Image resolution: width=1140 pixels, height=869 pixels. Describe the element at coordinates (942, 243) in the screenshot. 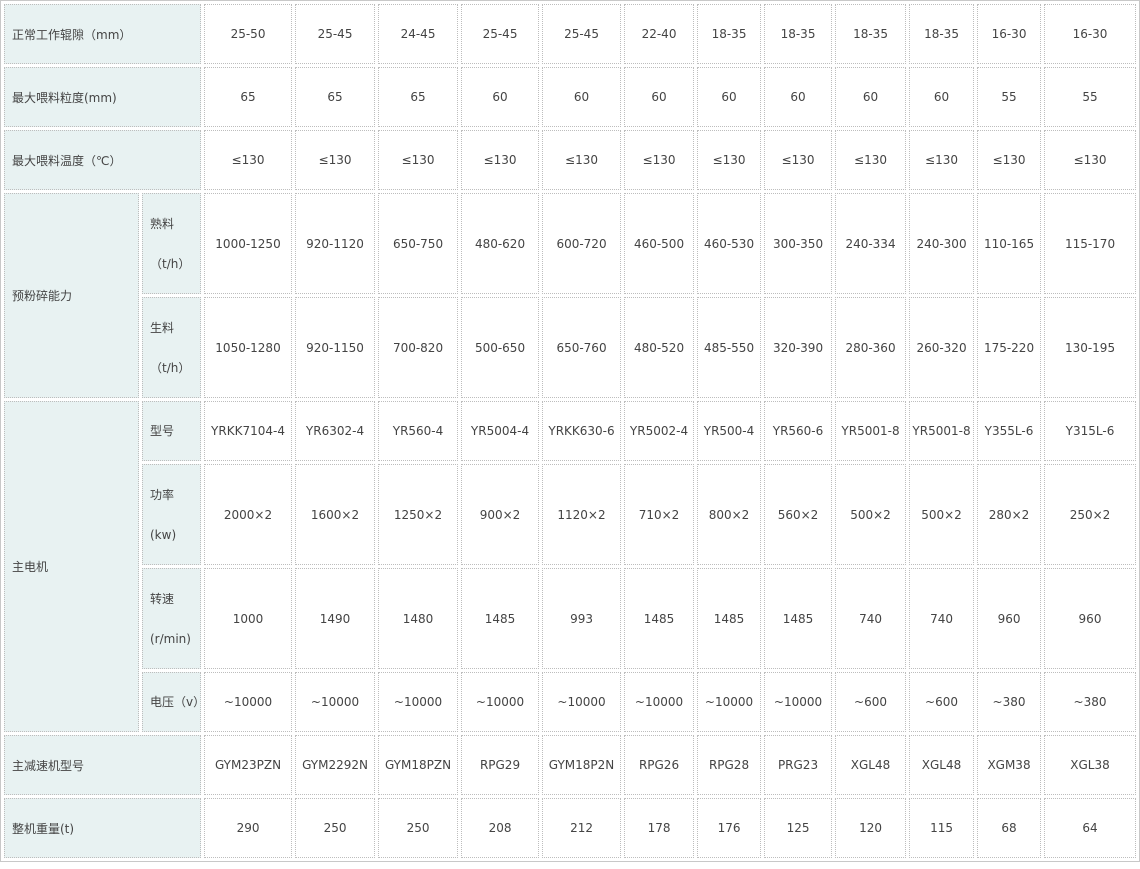

I see `value-cell: 240-300` at that location.